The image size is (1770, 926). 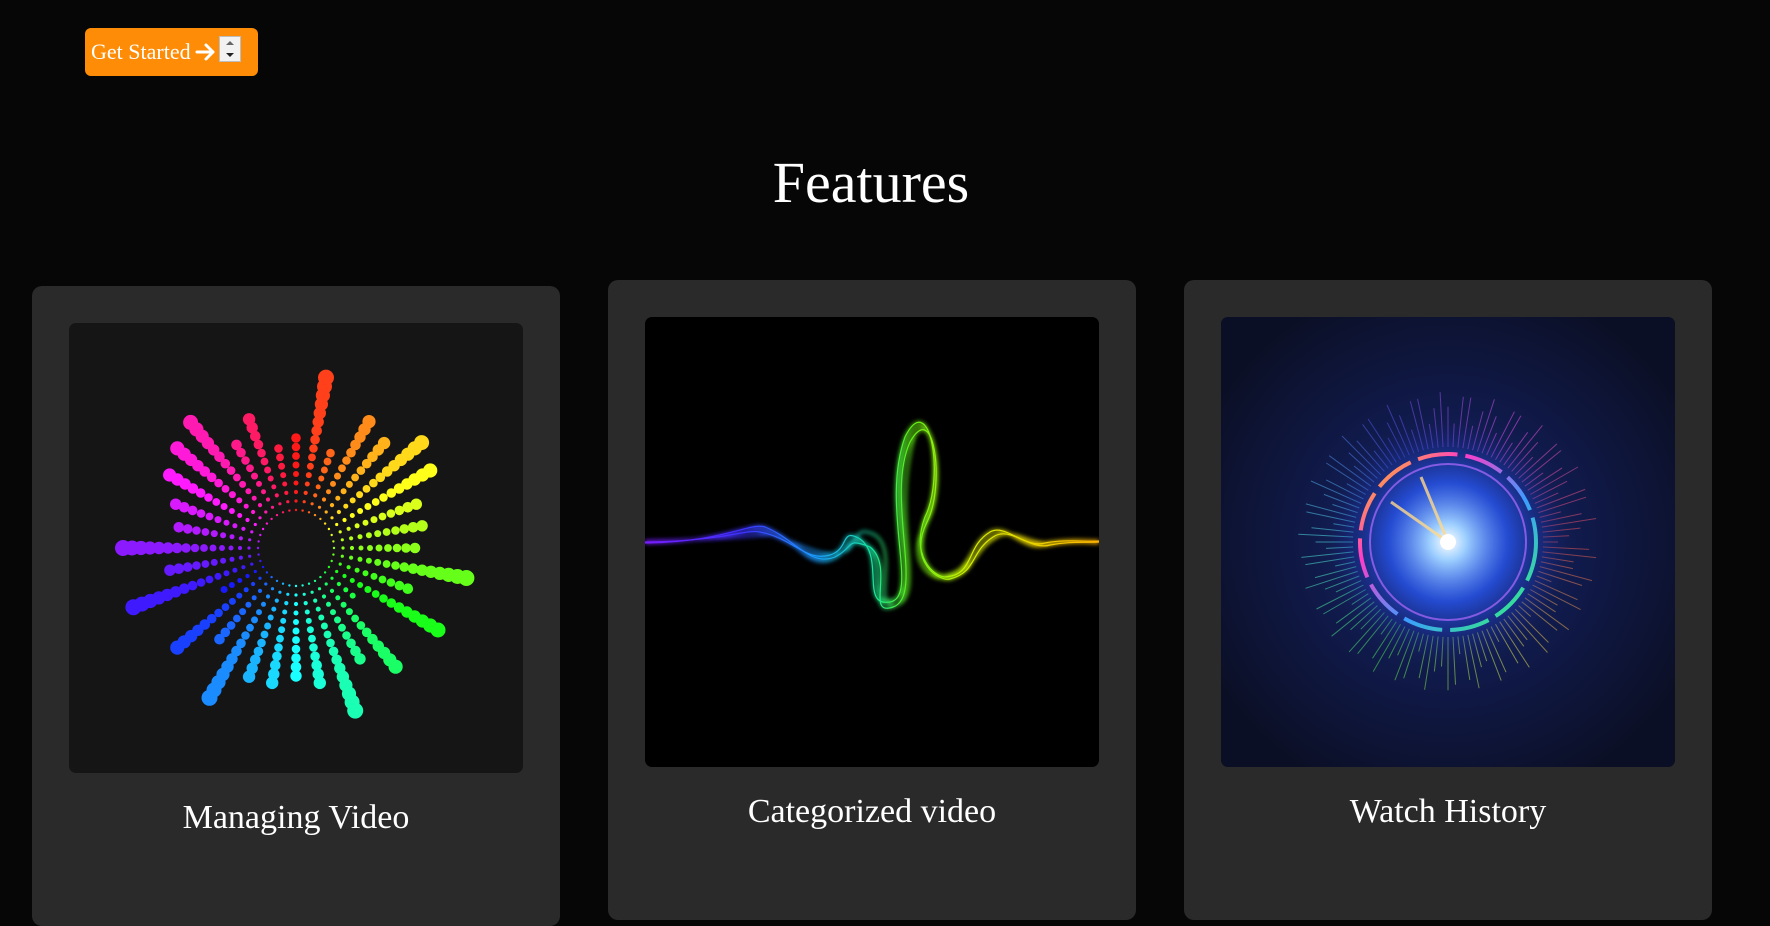 I want to click on get-started-button: Get Started, so click(x=171, y=52).